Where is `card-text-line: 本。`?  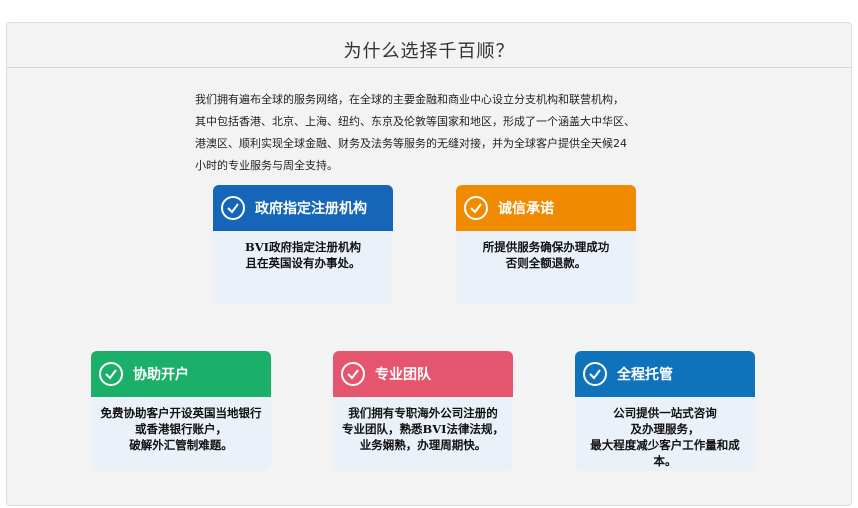 card-text-line: 本。 is located at coordinates (665, 461).